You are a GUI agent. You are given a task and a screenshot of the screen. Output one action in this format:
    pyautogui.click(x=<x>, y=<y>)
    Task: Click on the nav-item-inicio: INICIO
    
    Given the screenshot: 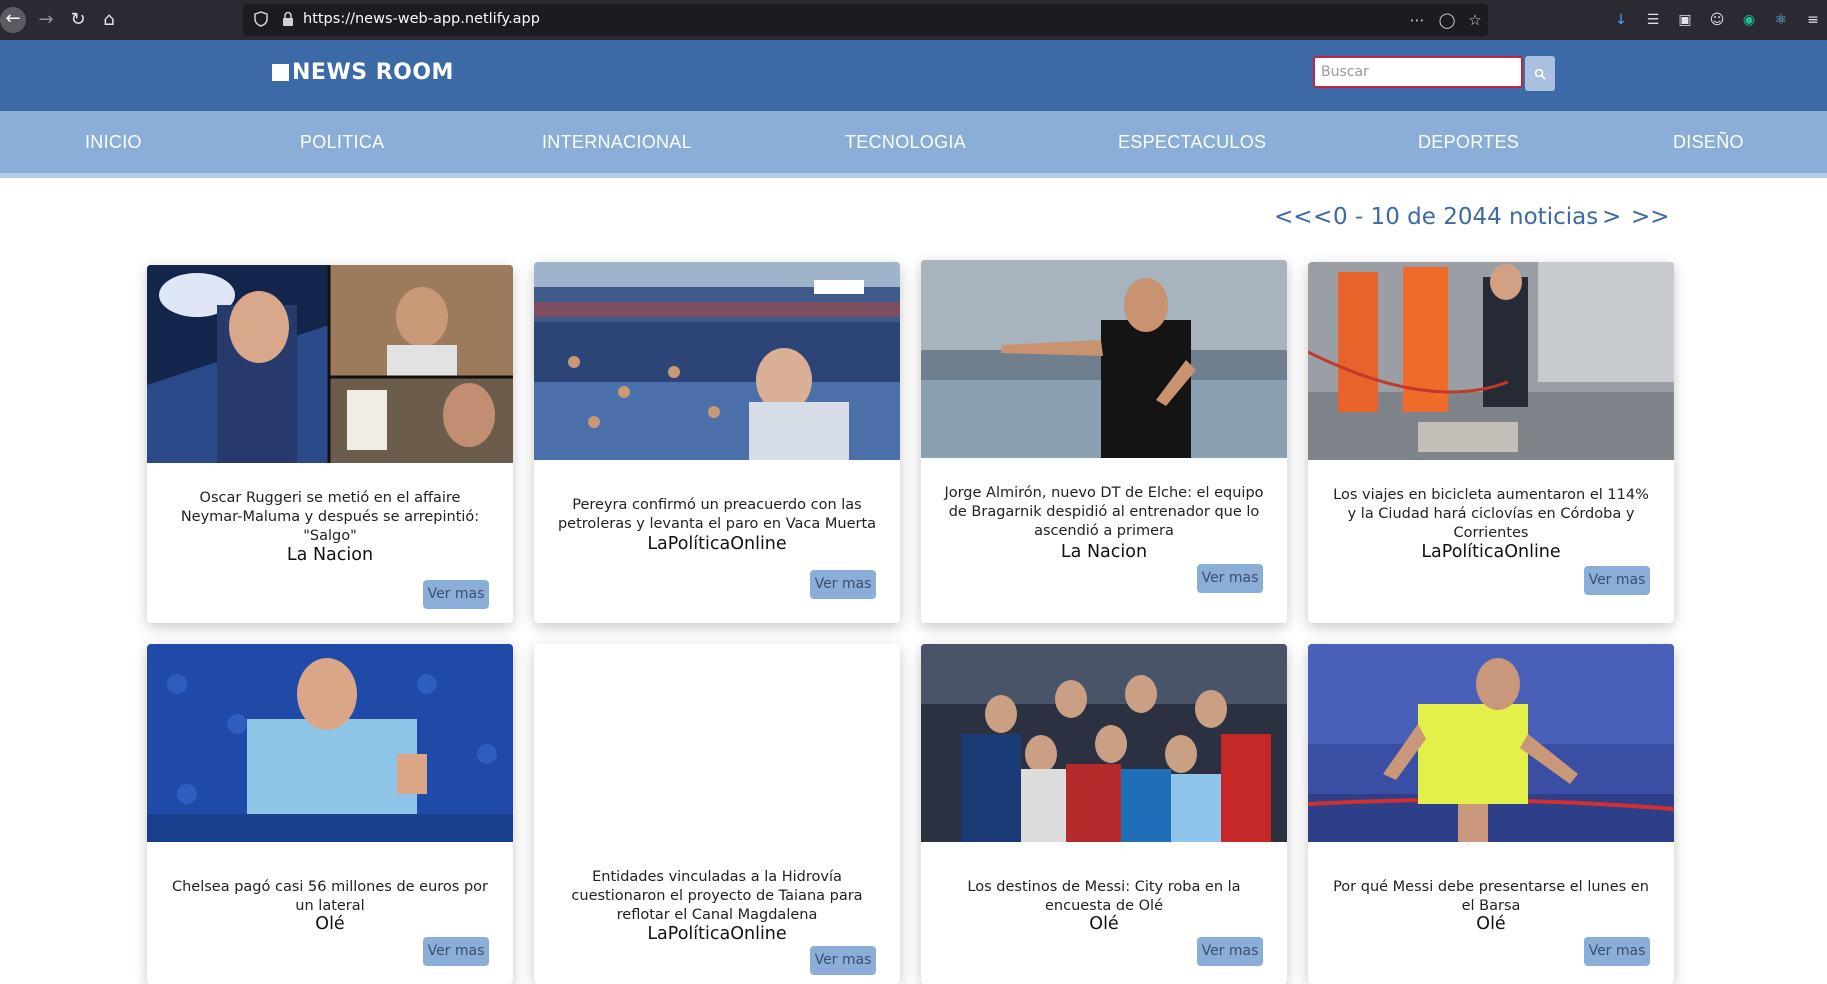 What is the action you would take?
    pyautogui.click(x=113, y=142)
    